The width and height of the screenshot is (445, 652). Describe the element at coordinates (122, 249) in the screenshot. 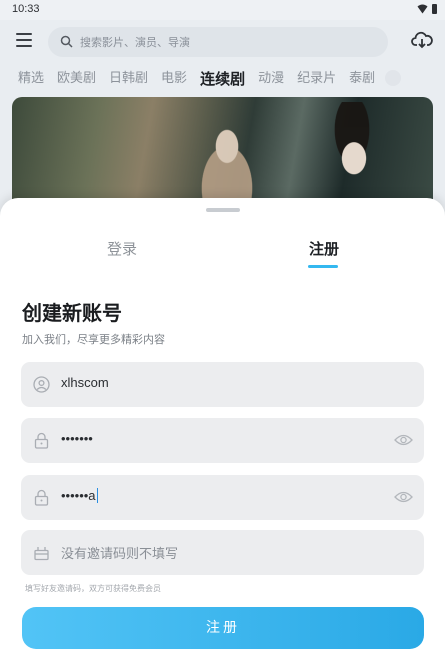

I see `tab-login: 登录` at that location.